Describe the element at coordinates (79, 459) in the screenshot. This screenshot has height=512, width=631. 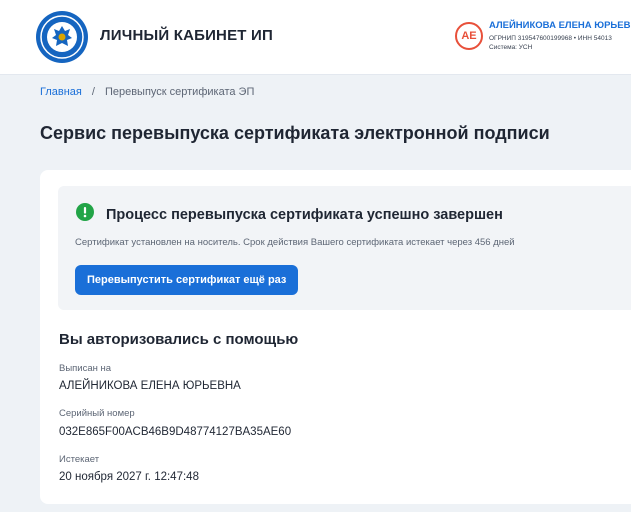
I see `expires-label: Истекает` at that location.